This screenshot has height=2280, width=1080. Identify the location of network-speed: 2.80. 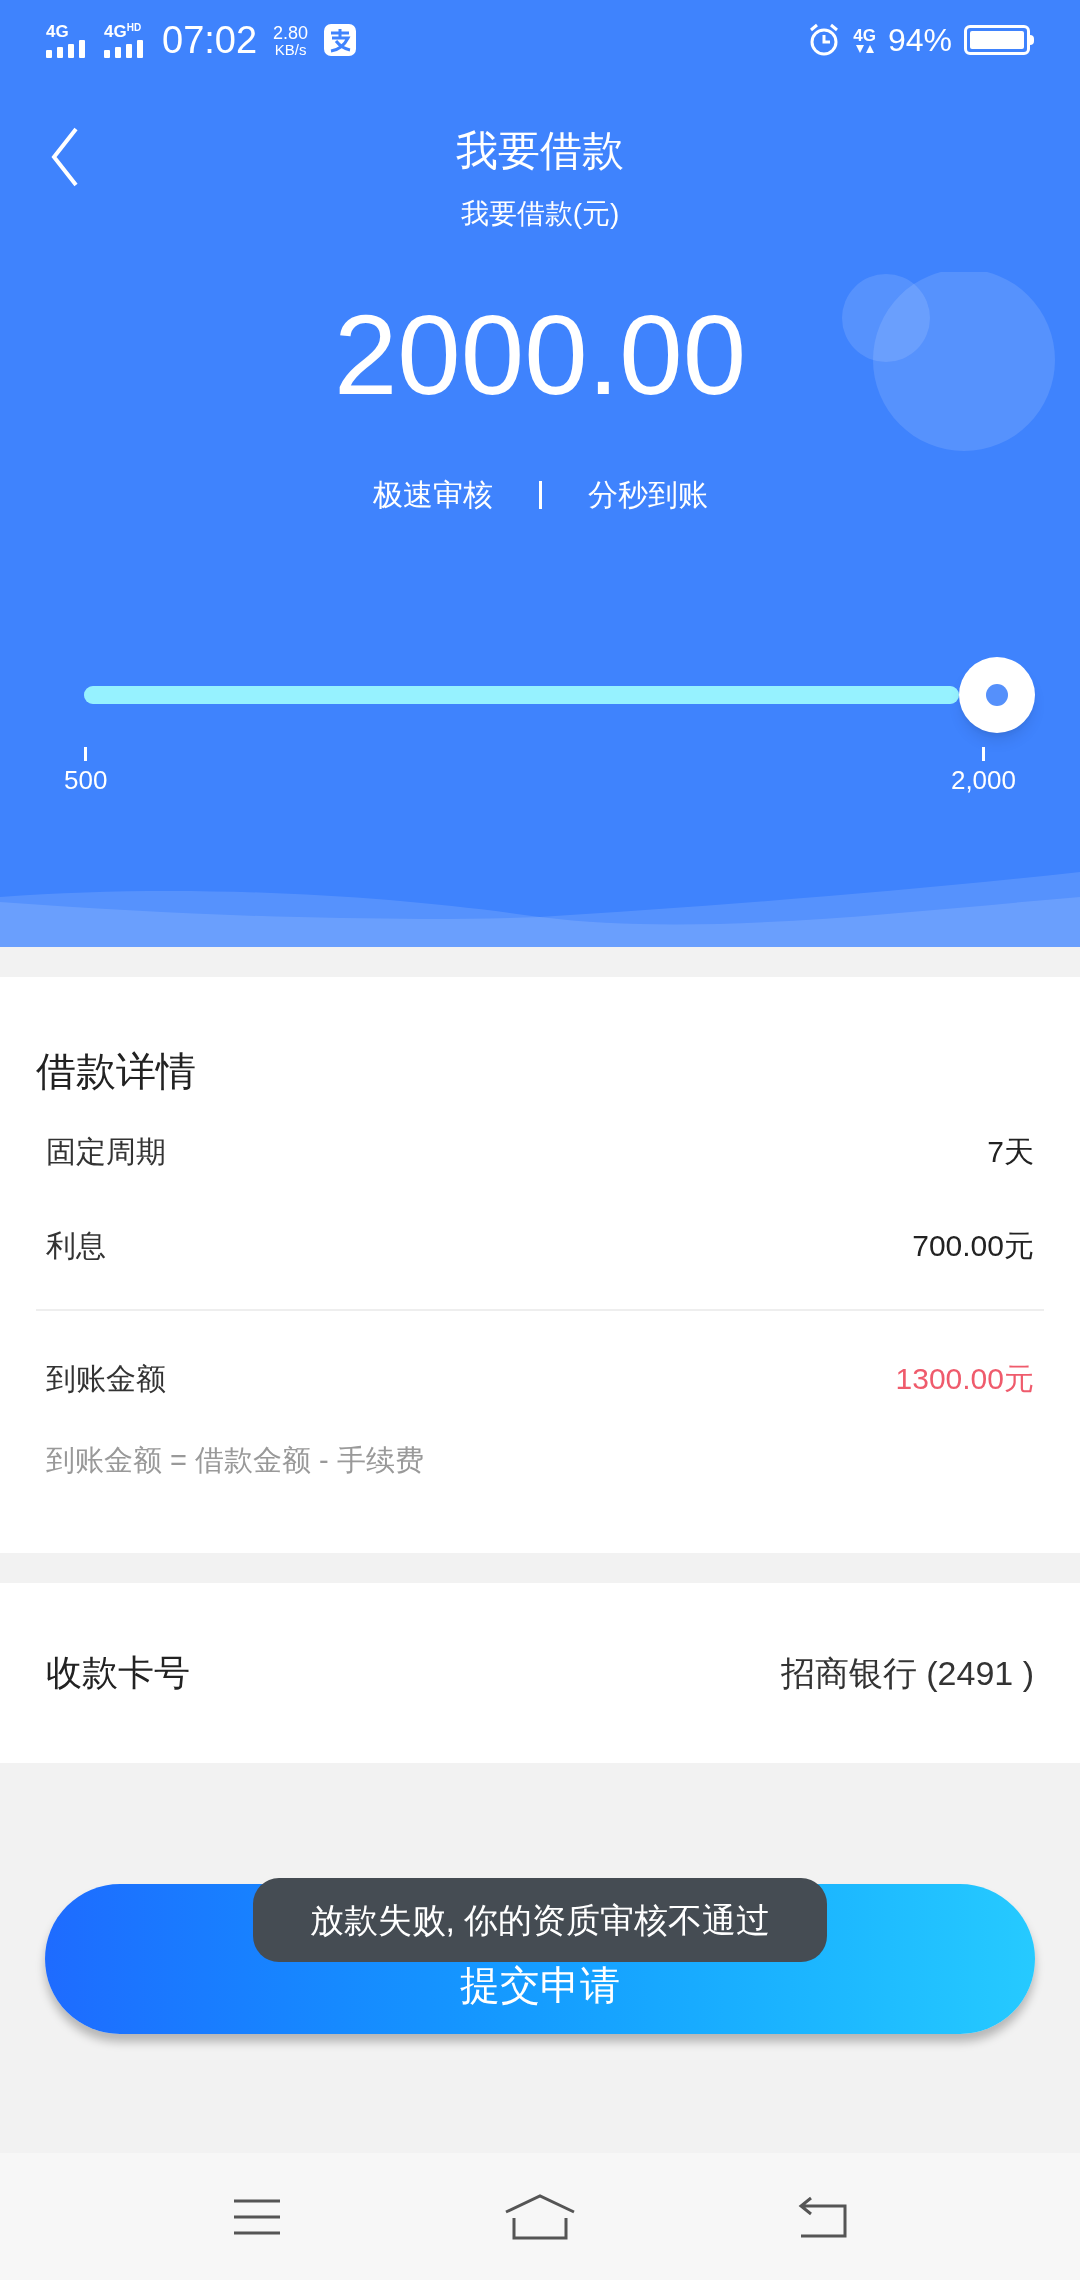
(291, 32).